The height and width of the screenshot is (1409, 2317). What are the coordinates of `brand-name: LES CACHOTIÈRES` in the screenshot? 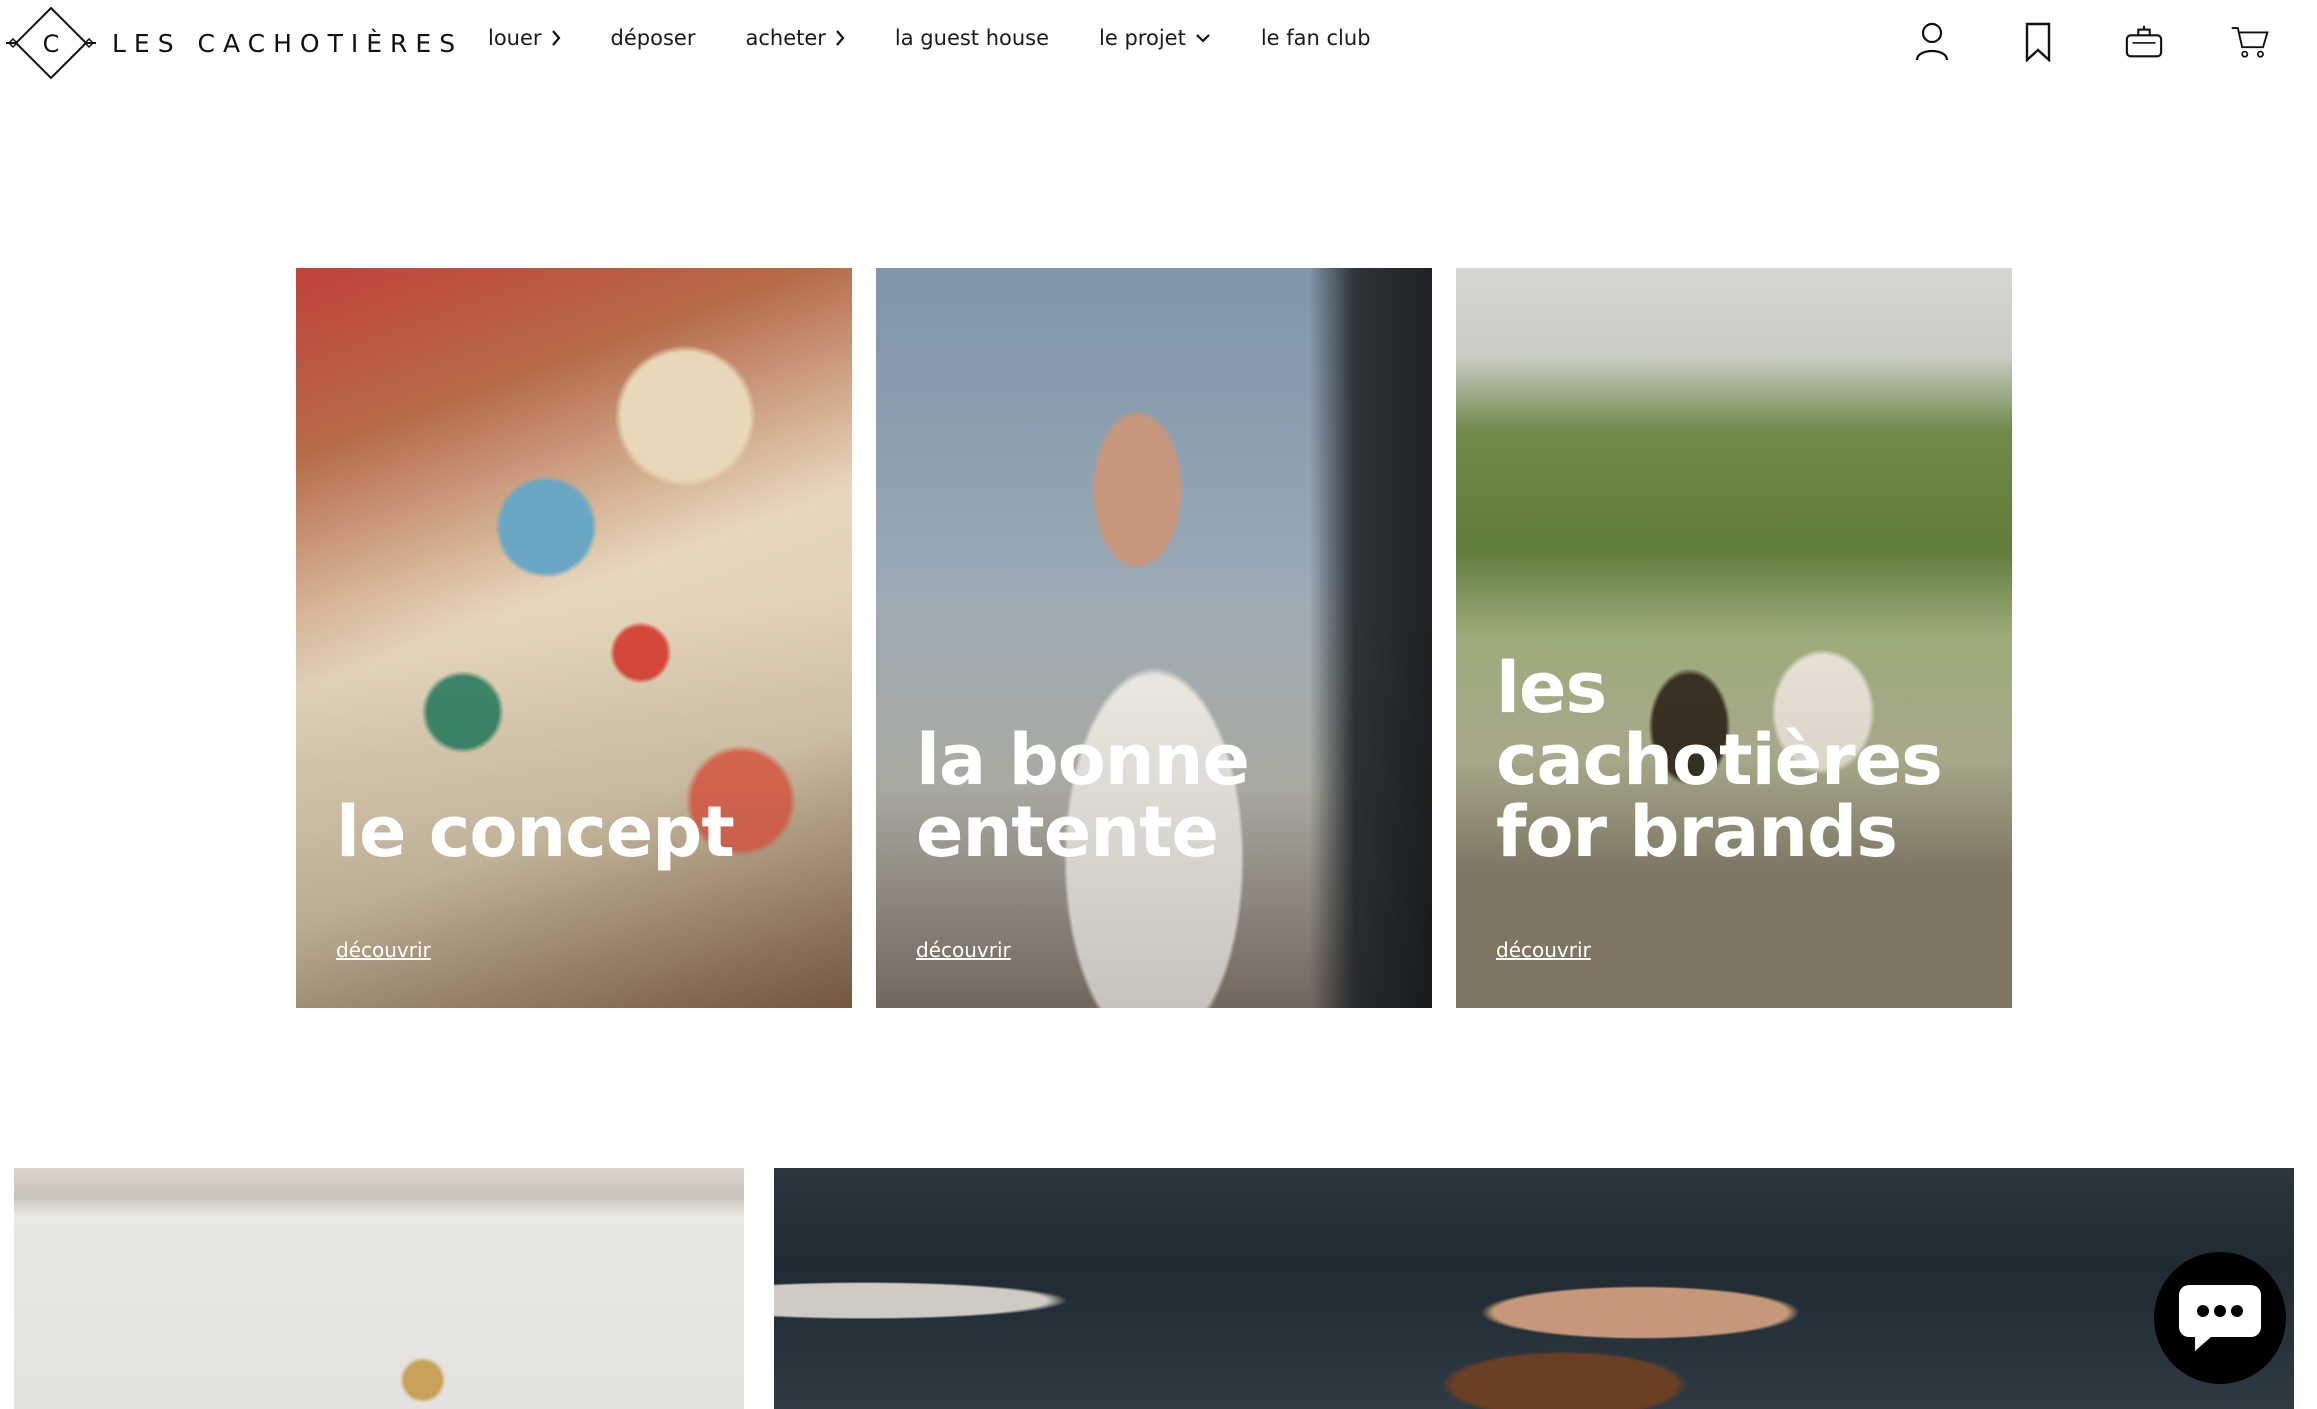 It's located at (288, 43).